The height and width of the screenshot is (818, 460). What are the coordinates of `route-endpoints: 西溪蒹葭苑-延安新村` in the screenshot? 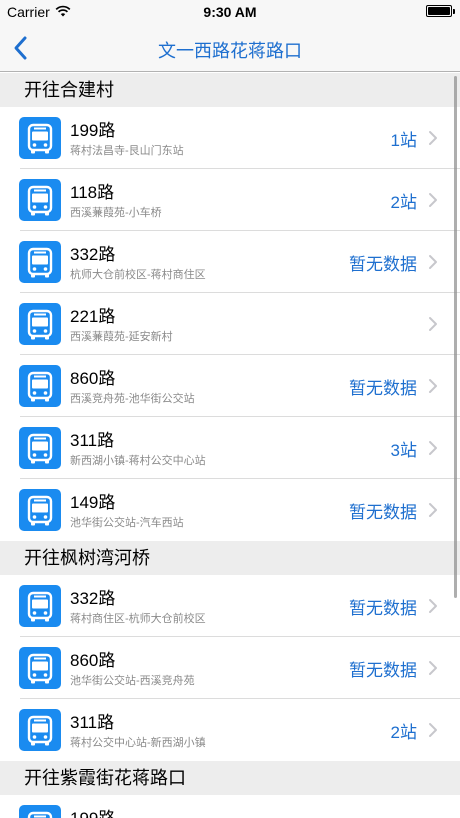 It's located at (121, 337).